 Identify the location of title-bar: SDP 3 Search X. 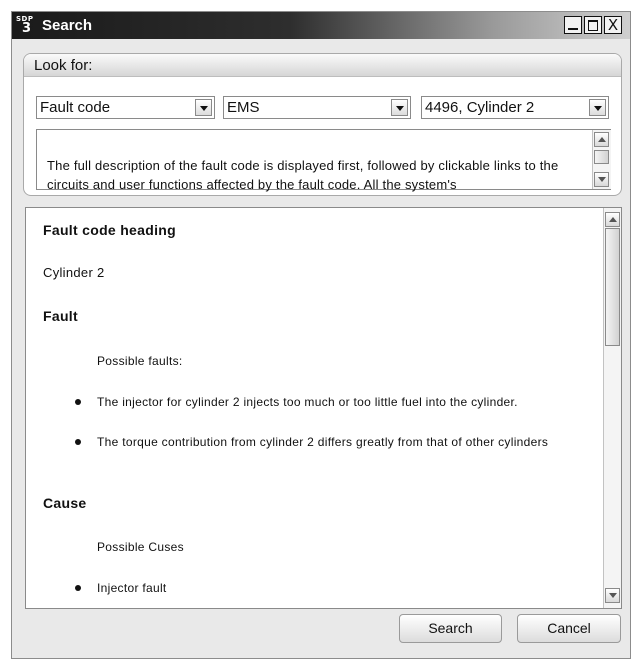
(321, 25).